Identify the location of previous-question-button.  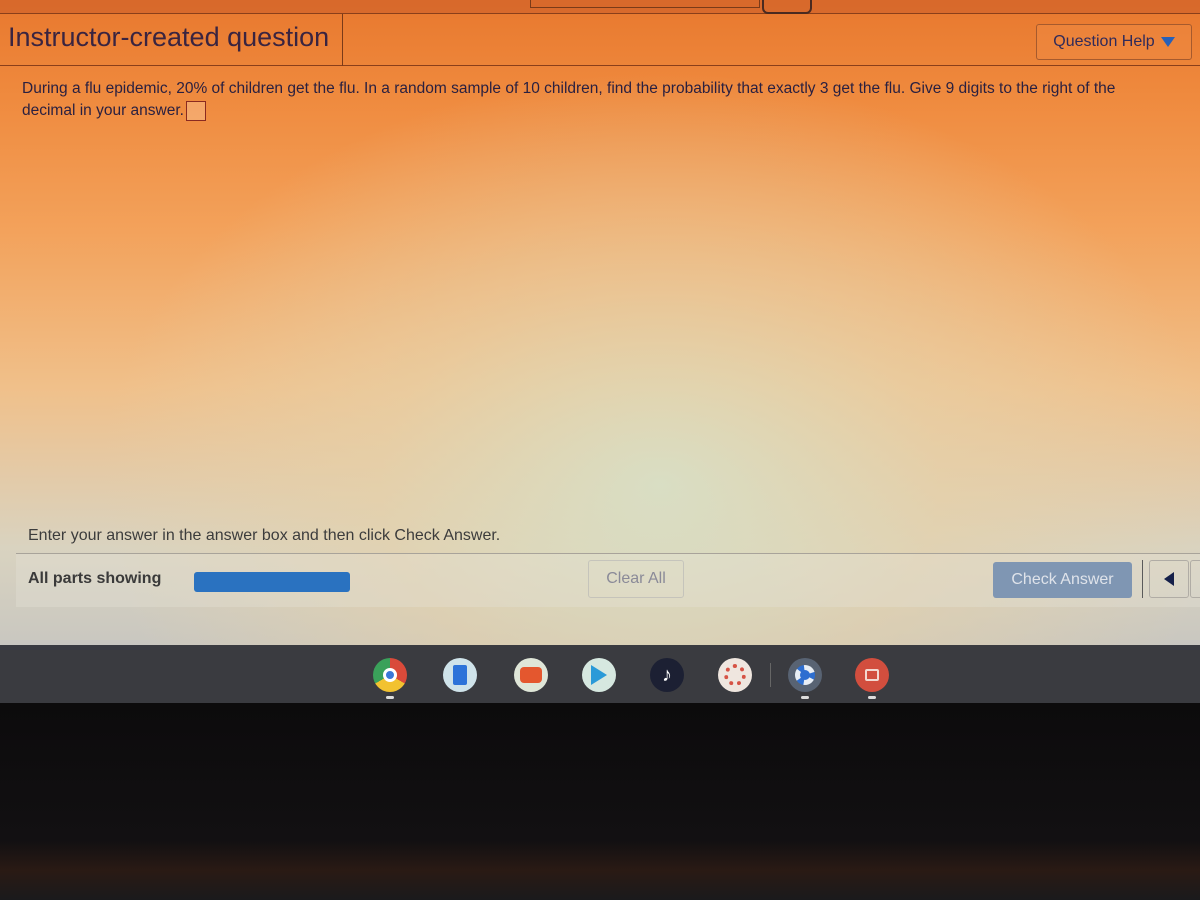
(1169, 579).